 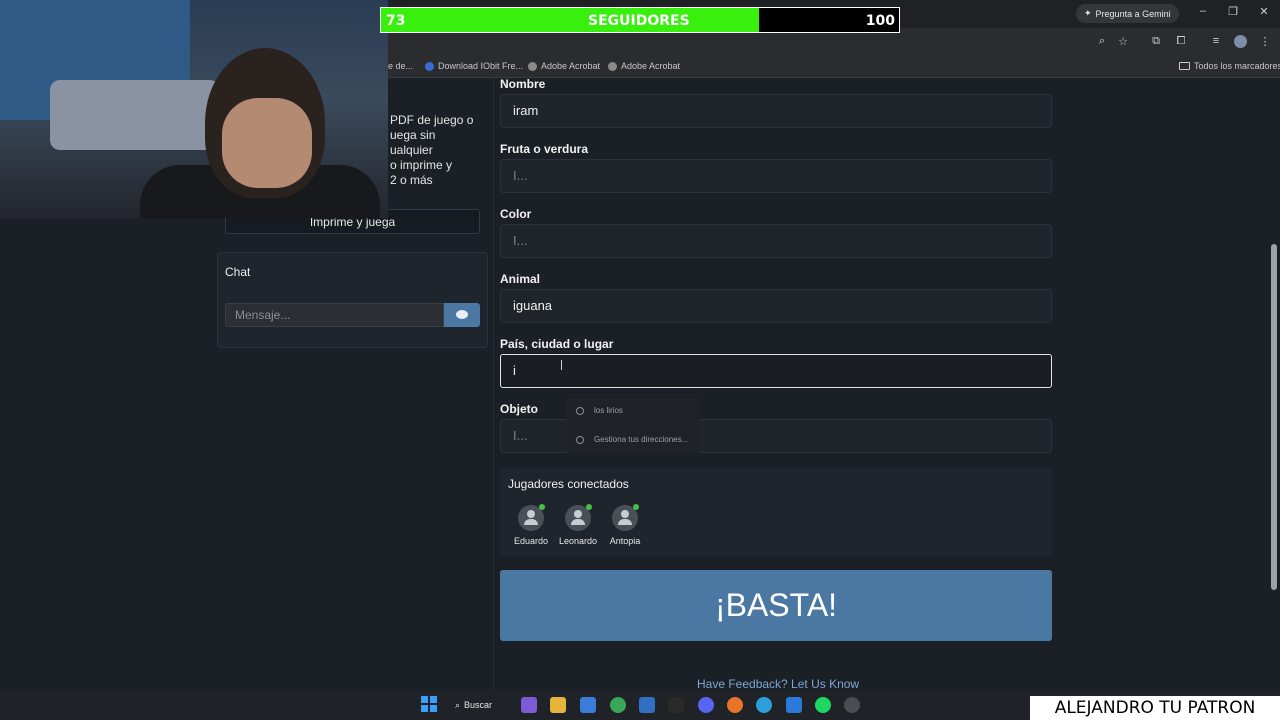 I want to click on follower-progress-fill, so click(x=570, y=20).